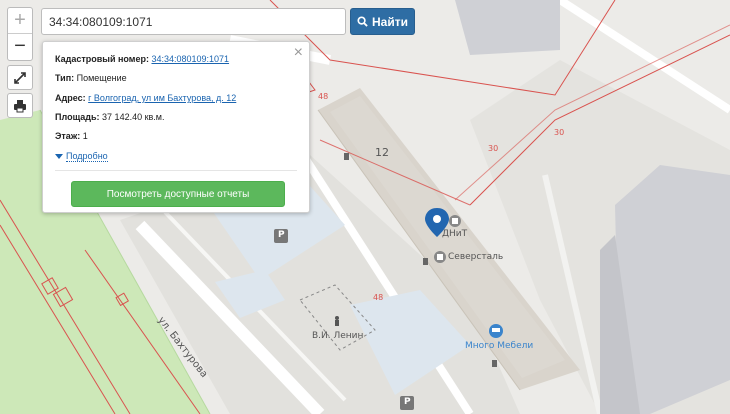 This screenshot has height=414, width=730. Describe the element at coordinates (87, 156) in the screenshot. I see `details-link: Подробно` at that location.